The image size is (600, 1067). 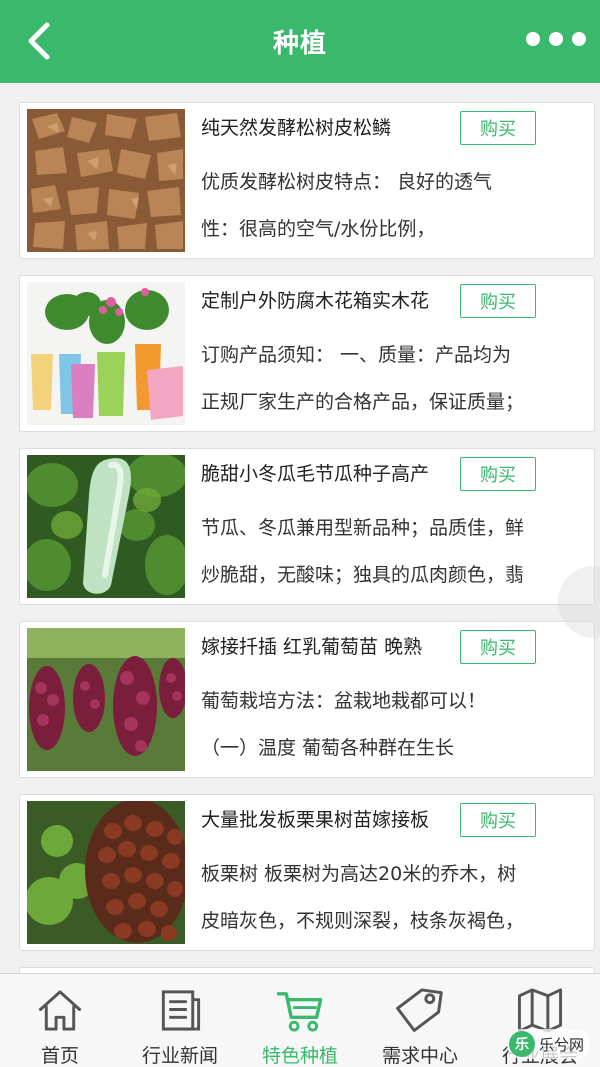 I want to click on watermark-logo-icon: 乐, so click(x=521, y=1044).